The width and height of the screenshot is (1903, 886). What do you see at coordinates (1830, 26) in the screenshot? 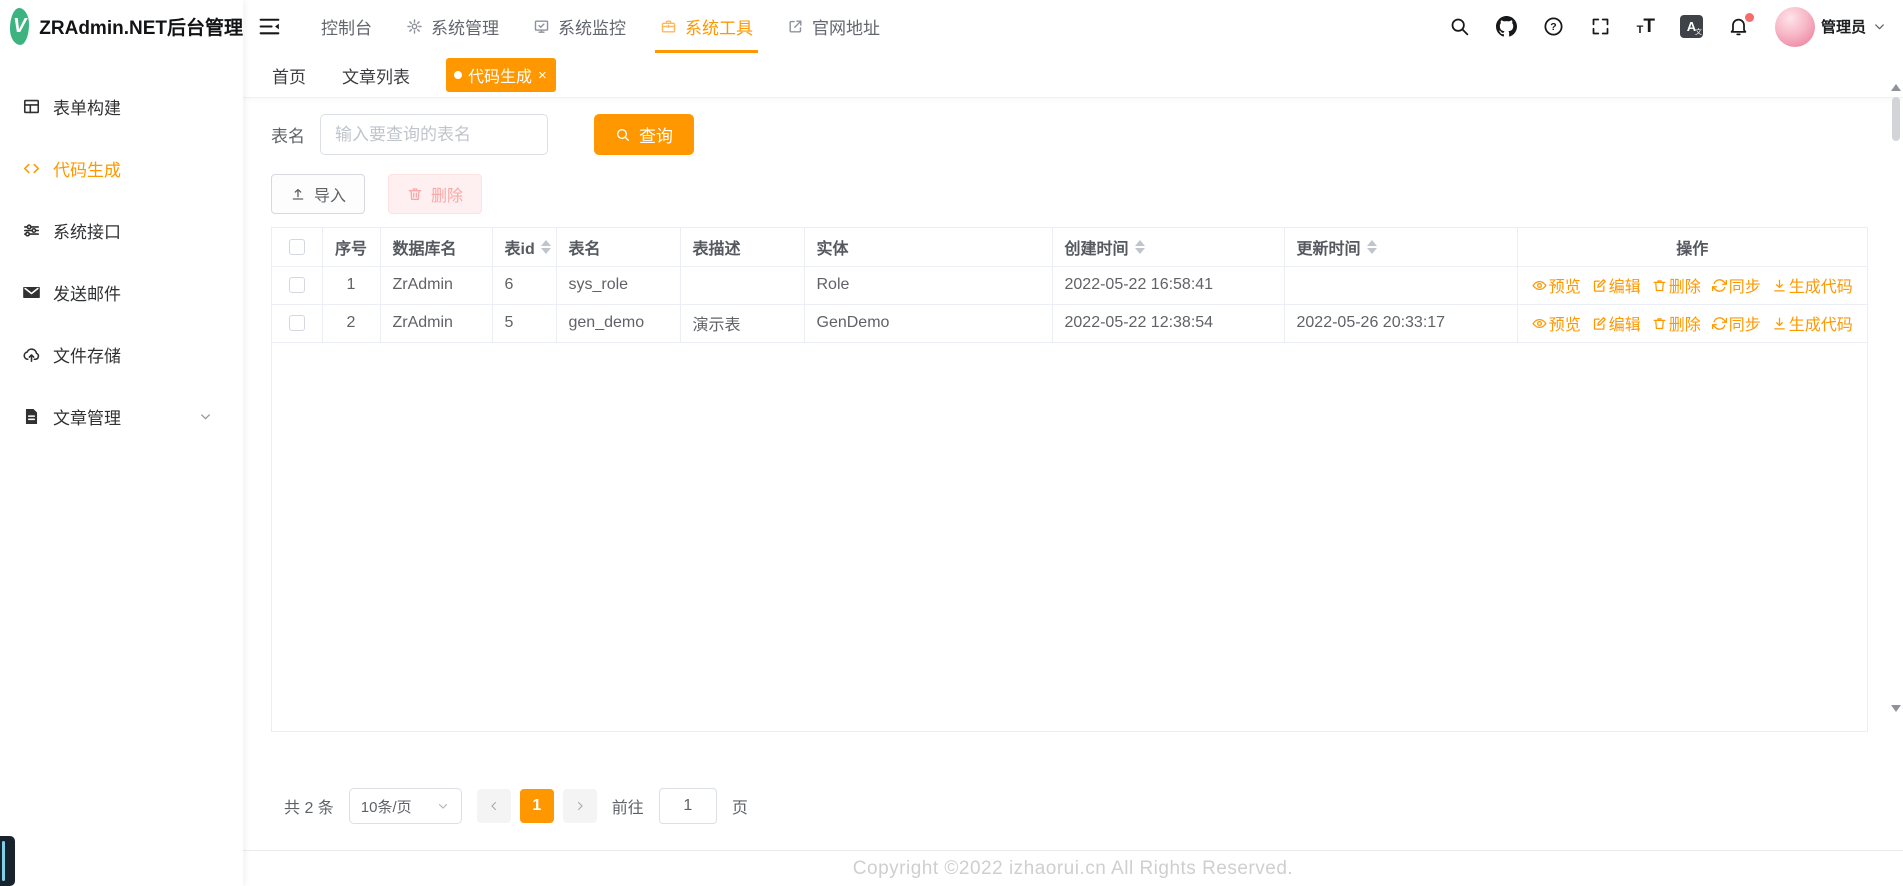
I see `user-menu: 管理员` at bounding box center [1830, 26].